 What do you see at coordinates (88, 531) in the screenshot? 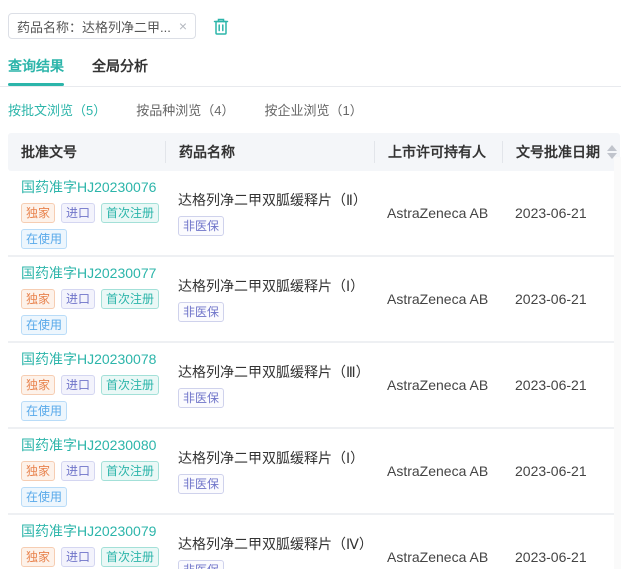
I see `approval-no-link: 国药准字HJ20230079` at bounding box center [88, 531].